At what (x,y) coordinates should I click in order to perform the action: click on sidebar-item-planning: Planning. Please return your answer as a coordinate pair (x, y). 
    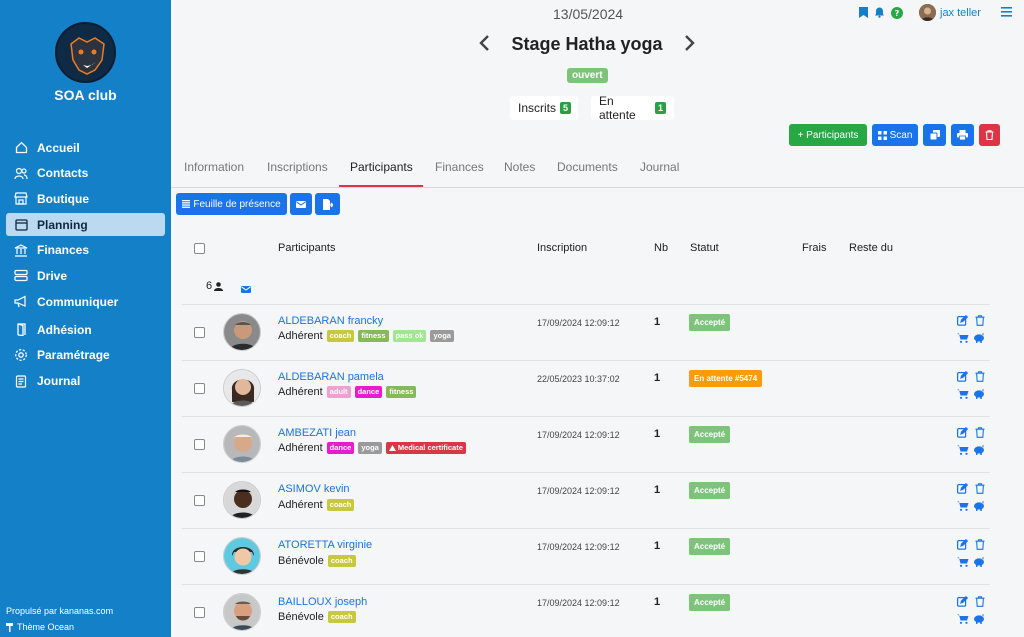
    Looking at the image, I should click on (85, 225).